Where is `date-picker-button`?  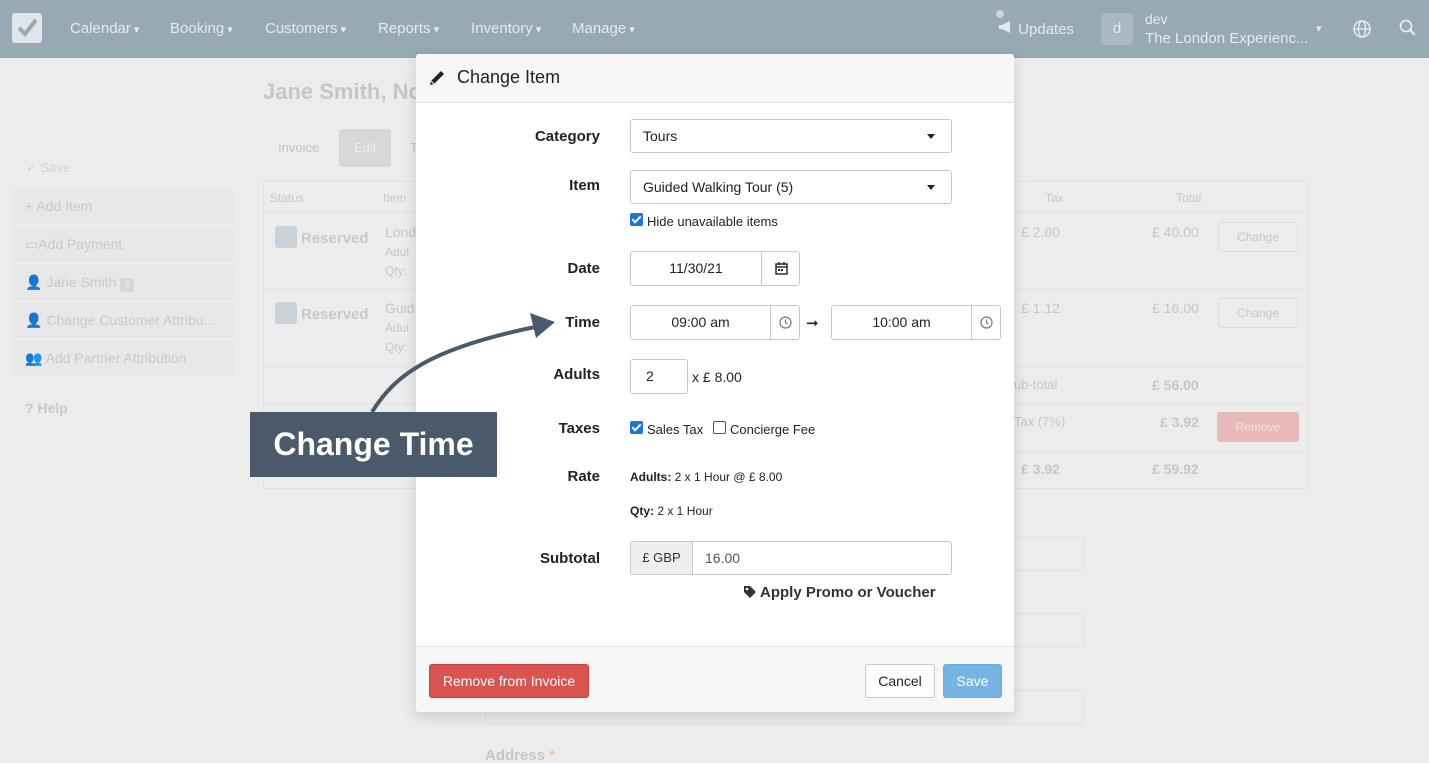 date-picker-button is located at coordinates (780, 268).